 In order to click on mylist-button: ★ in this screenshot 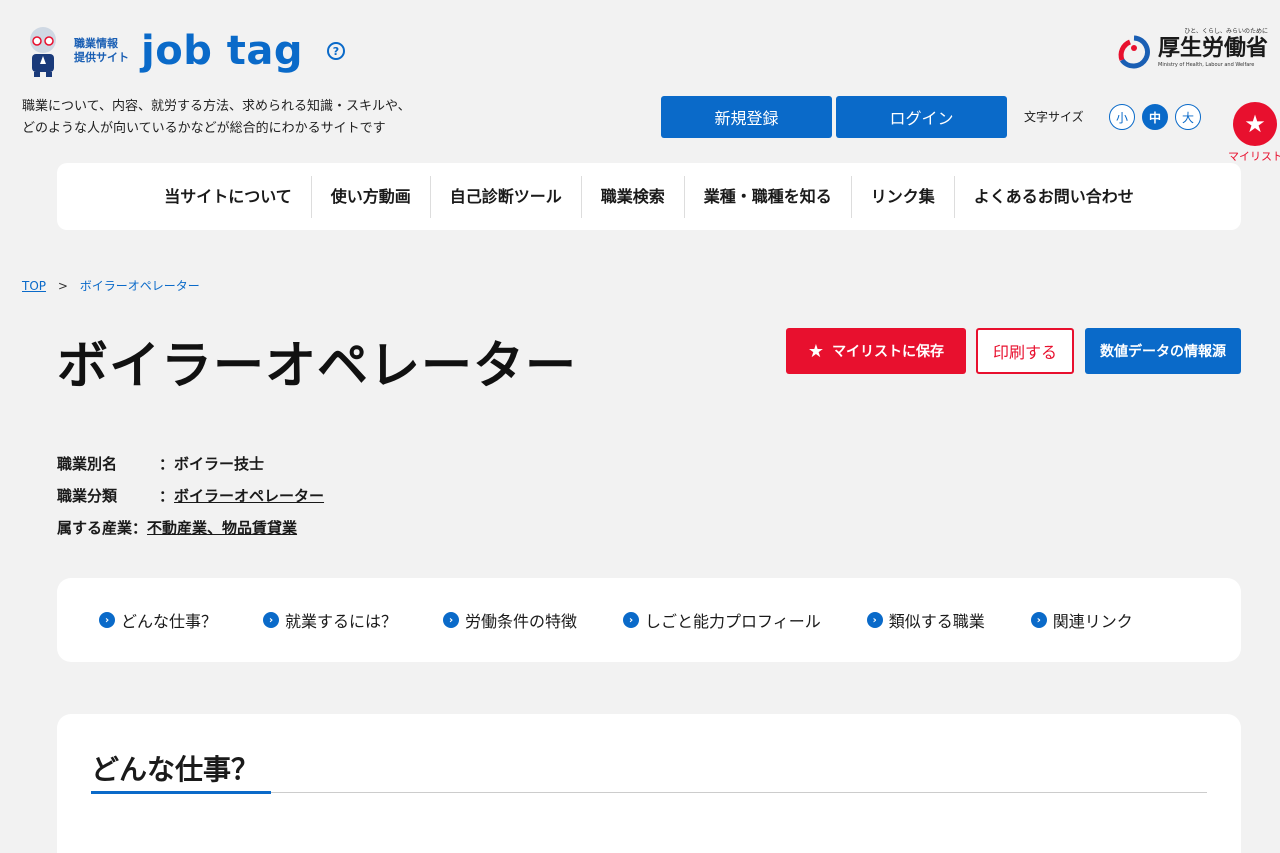, I will do `click(1255, 124)`.